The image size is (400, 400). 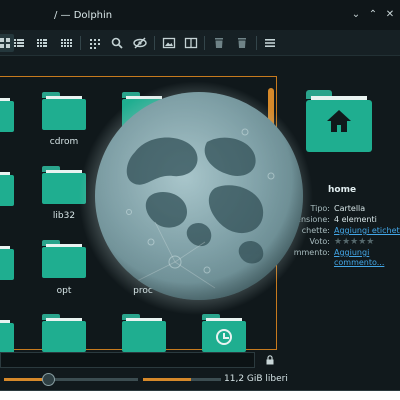 What do you see at coordinates (319, 241) in the screenshot?
I see `info-rating-label: Voto:` at bounding box center [319, 241].